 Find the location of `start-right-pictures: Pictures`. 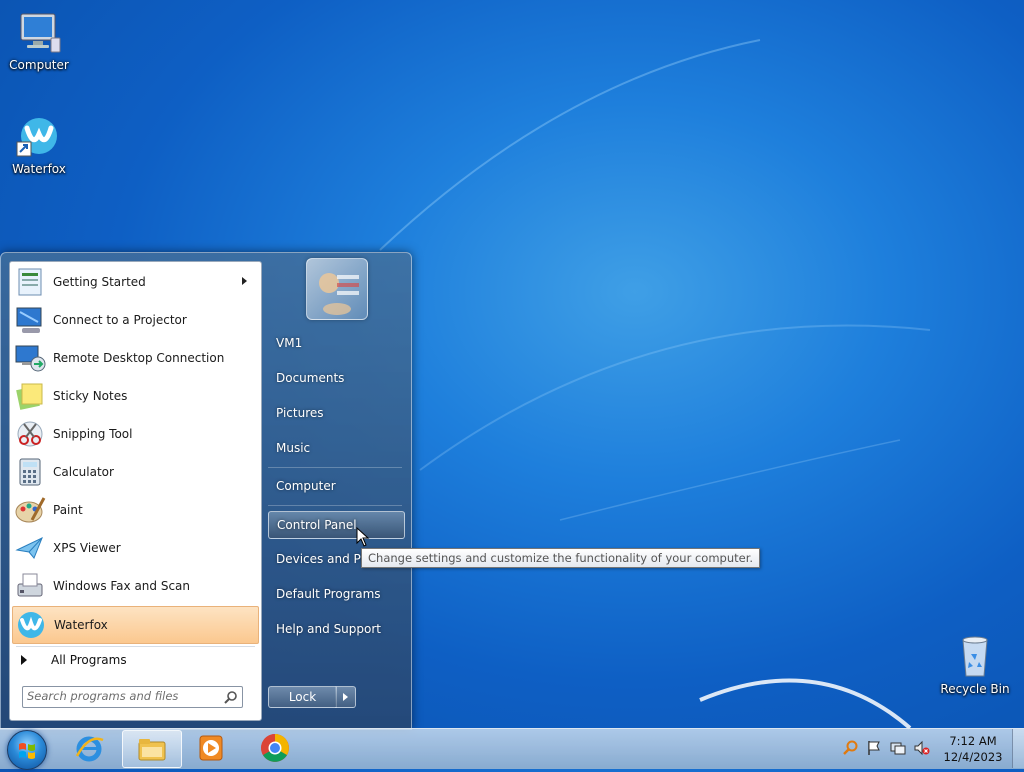

start-right-pictures: Pictures is located at coordinates (335, 413).